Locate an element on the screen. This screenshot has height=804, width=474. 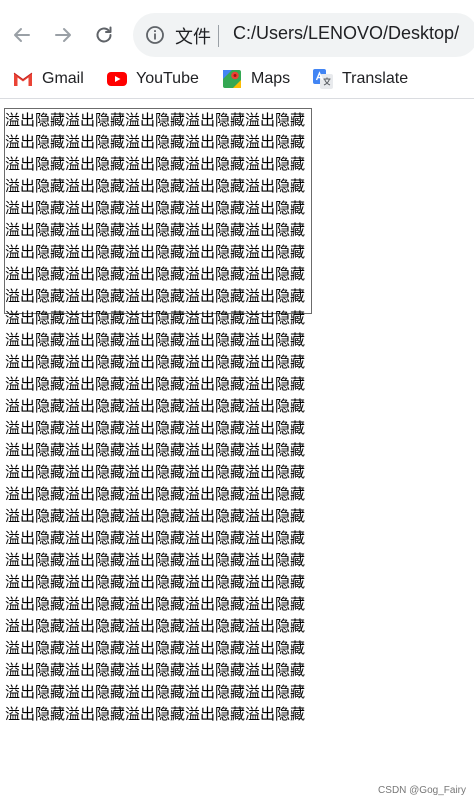
url-text: C:/Users/LENOVO/Desktop/ is located at coordinates (346, 33).